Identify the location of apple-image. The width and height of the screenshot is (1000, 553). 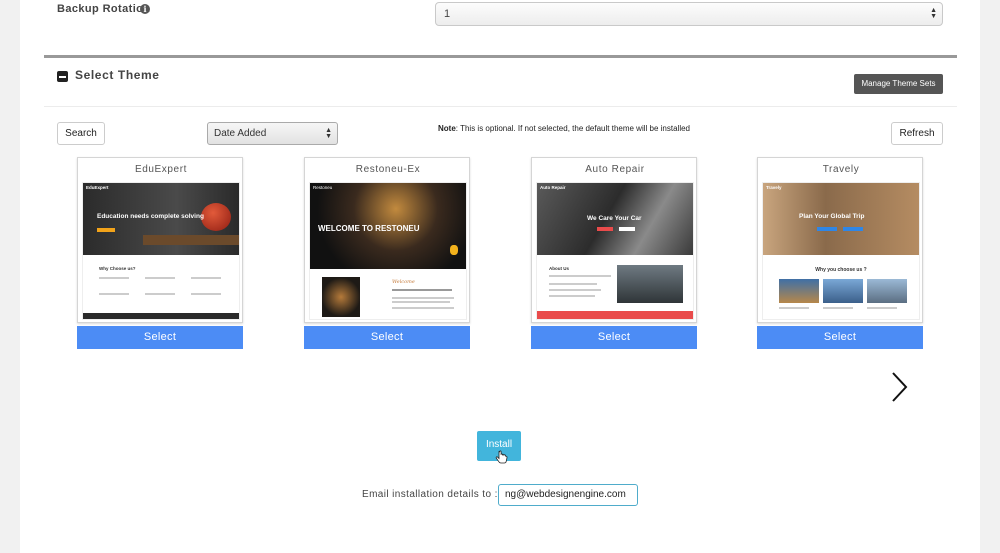
(216, 217).